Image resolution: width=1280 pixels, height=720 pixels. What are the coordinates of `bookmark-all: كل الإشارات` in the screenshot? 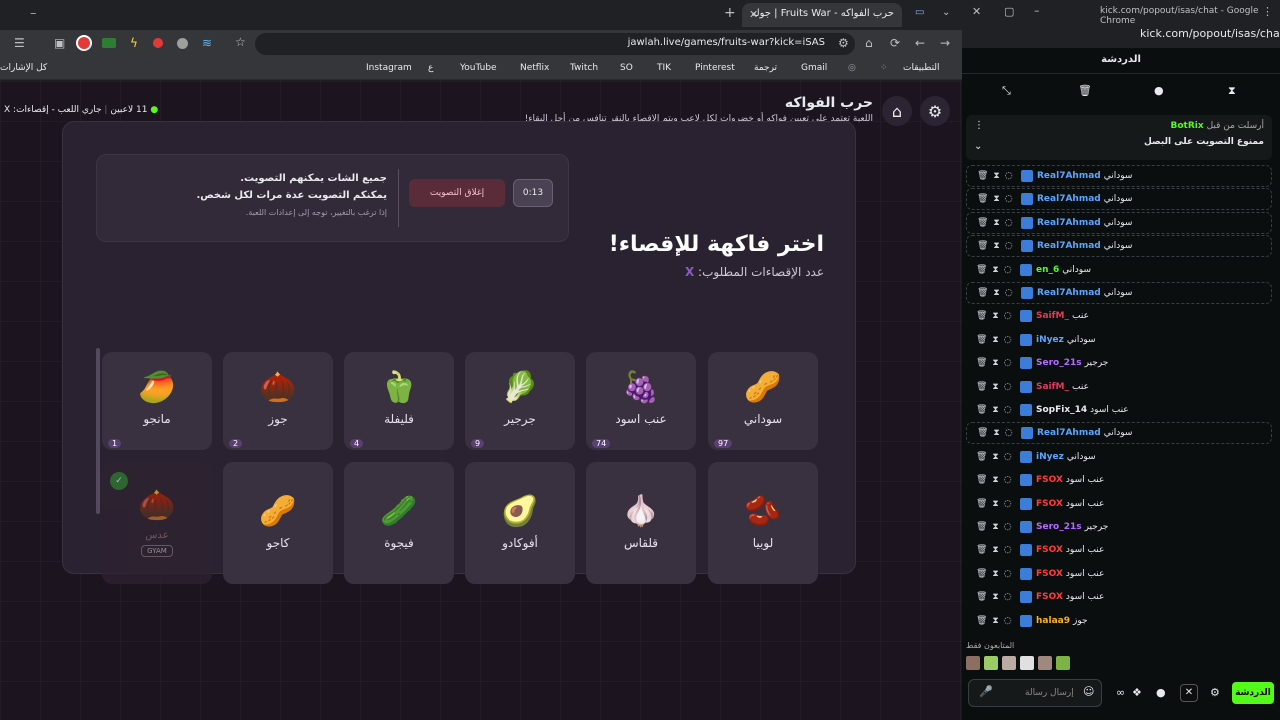 It's located at (23, 68).